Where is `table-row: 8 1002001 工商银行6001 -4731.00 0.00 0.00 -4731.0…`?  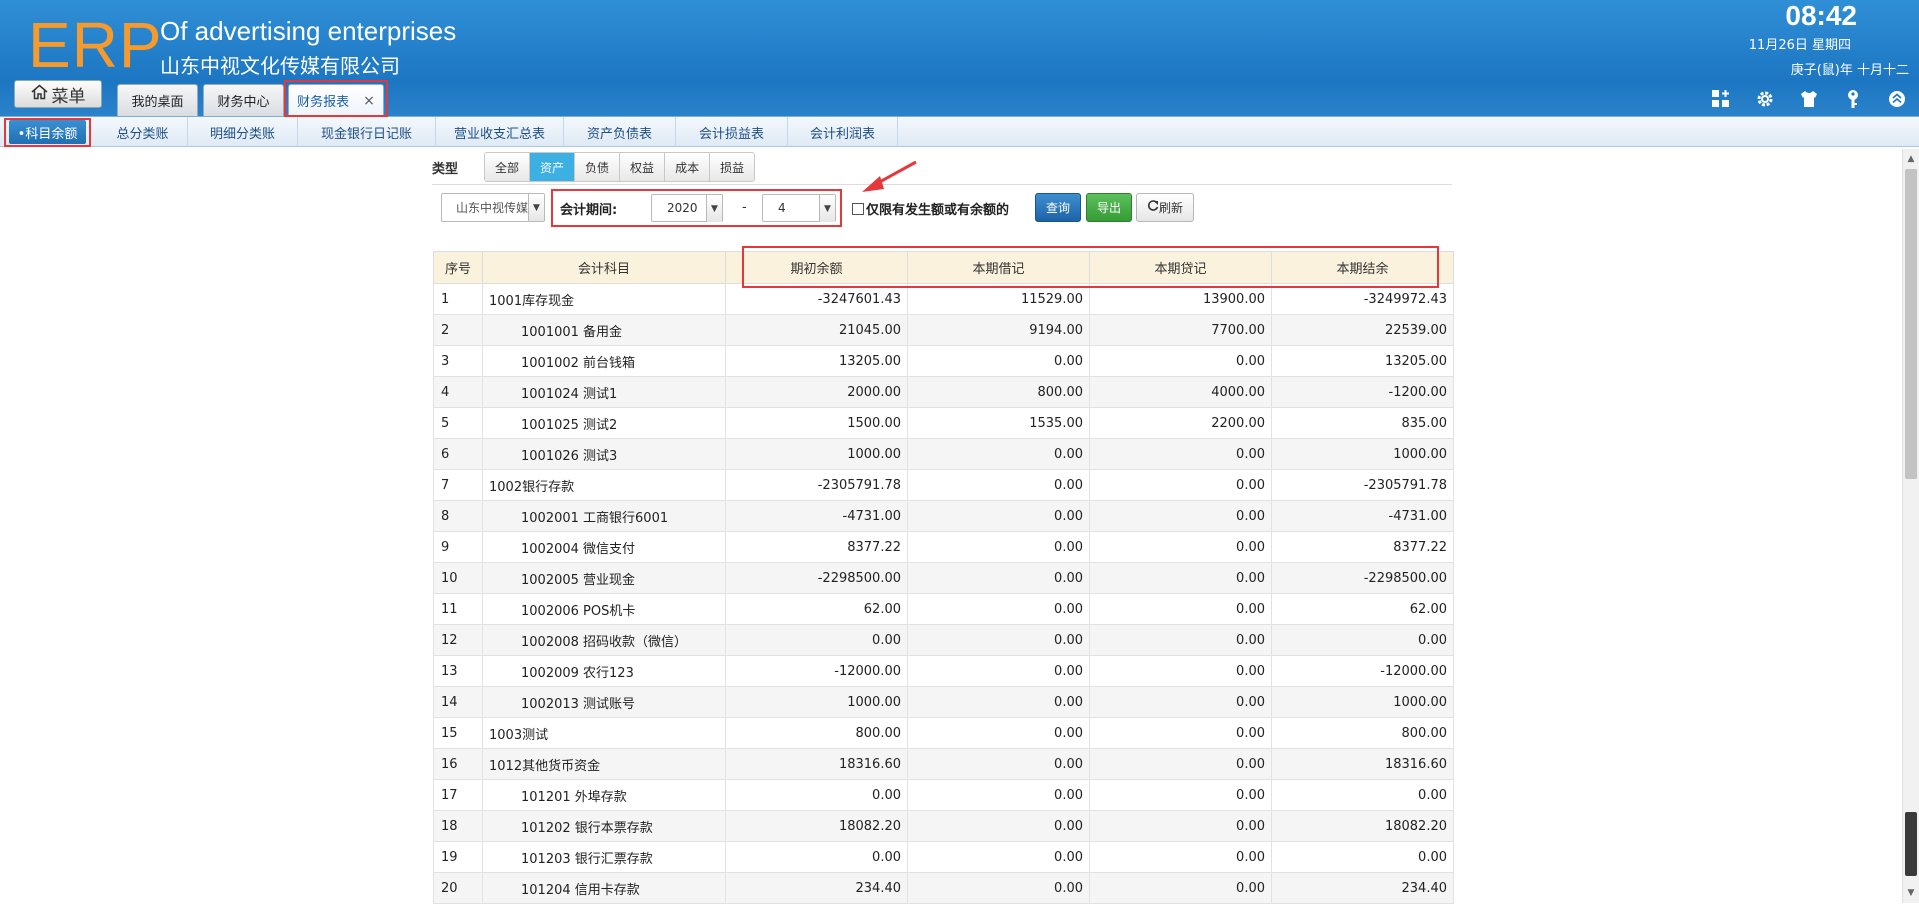 table-row: 8 1002001 工商银行6001 -4731.00 0.00 0.00 -4731.0… is located at coordinates (943, 516).